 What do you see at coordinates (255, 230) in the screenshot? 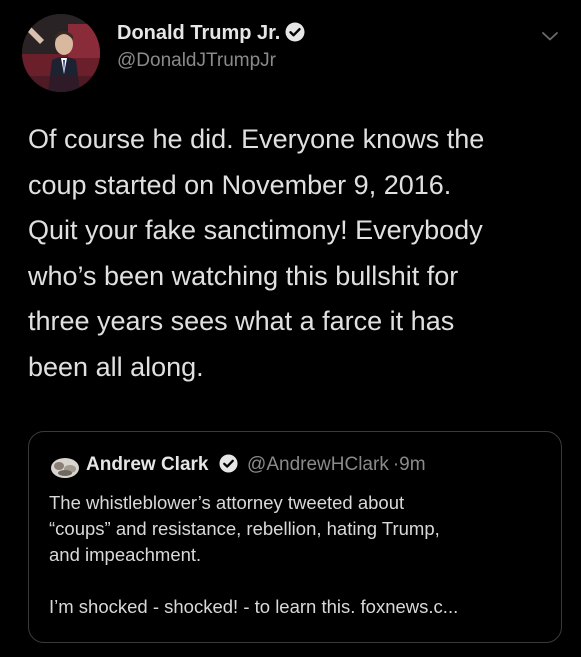
I see `tweet-text-line: Quit your fake sanctimony! Everybody` at bounding box center [255, 230].